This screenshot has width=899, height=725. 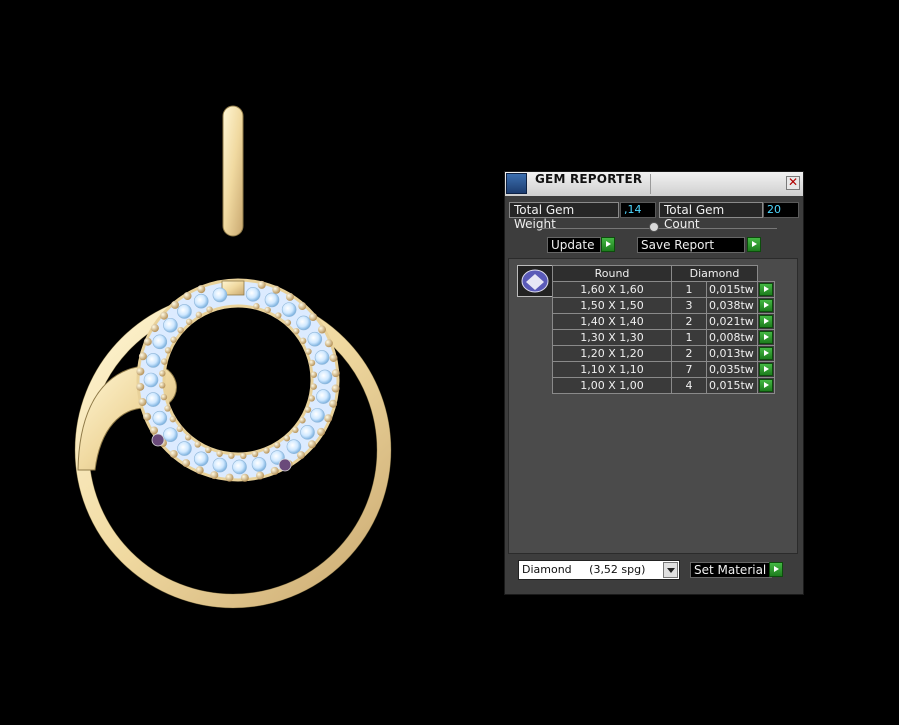 I want to click on table-row: 1,30 X 1,30 1 0,008tw, so click(x=663, y=337).